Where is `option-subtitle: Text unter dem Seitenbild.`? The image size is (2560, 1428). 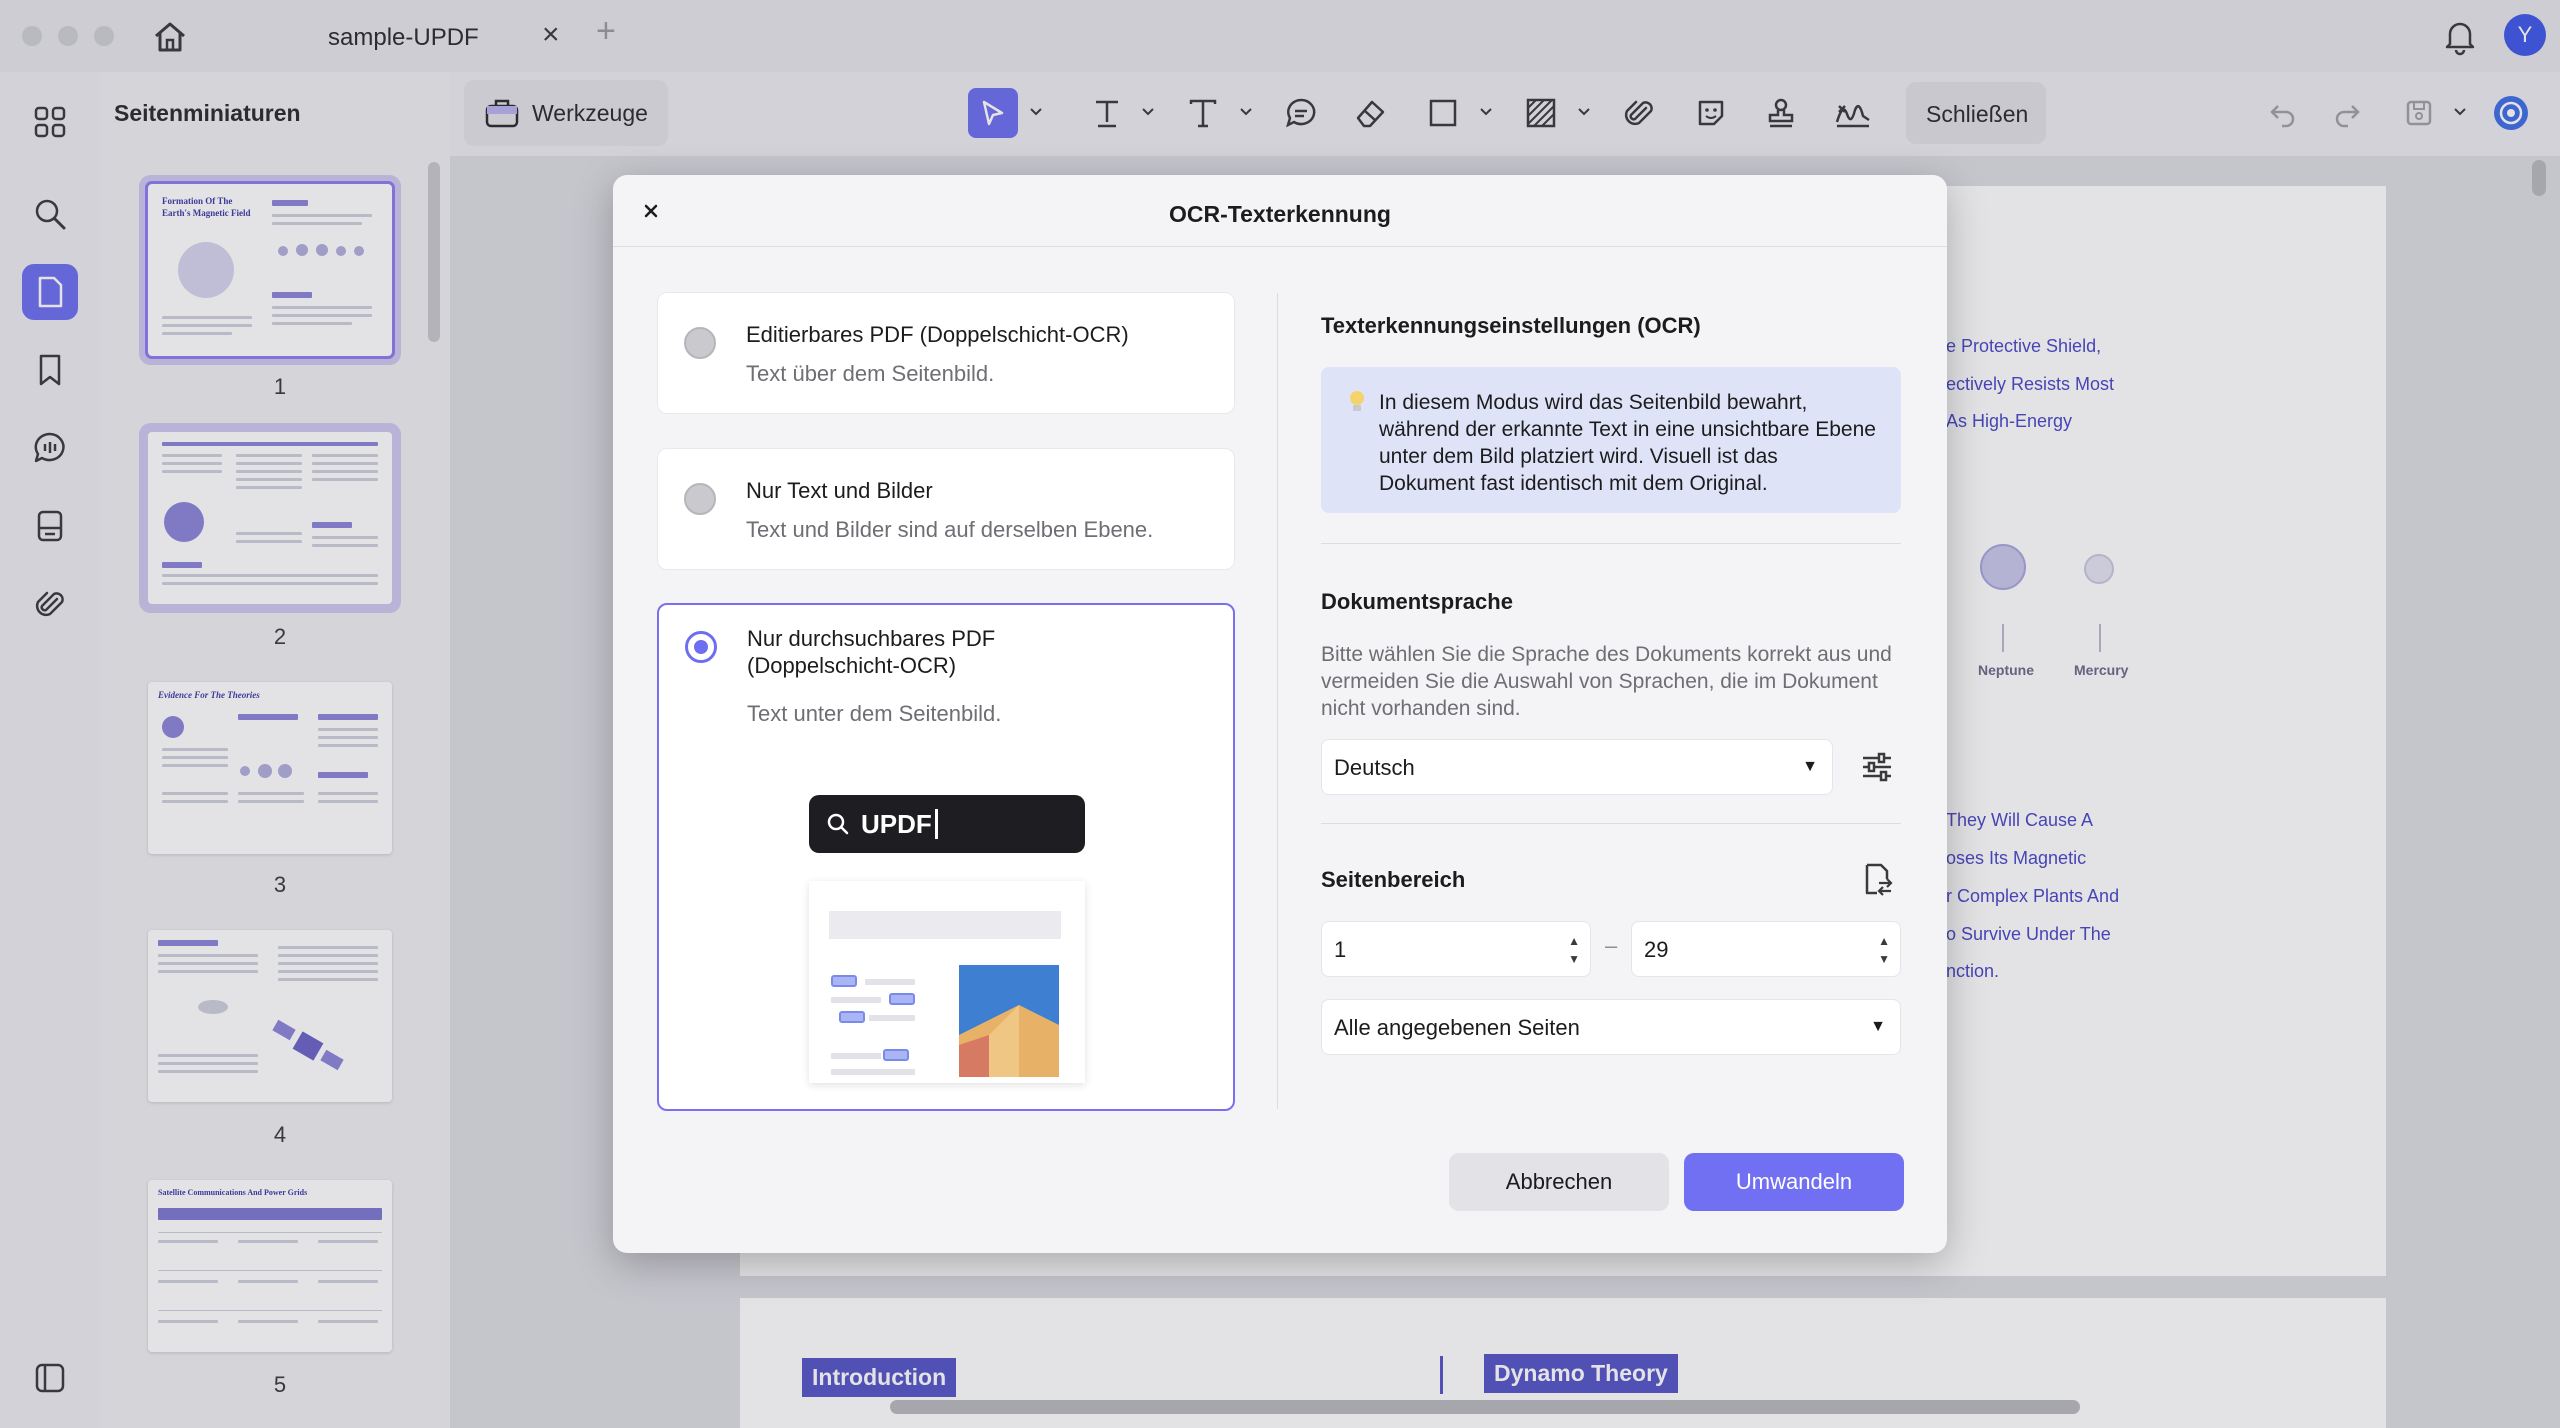
option-subtitle: Text unter dem Seitenbild. is located at coordinates (874, 713).